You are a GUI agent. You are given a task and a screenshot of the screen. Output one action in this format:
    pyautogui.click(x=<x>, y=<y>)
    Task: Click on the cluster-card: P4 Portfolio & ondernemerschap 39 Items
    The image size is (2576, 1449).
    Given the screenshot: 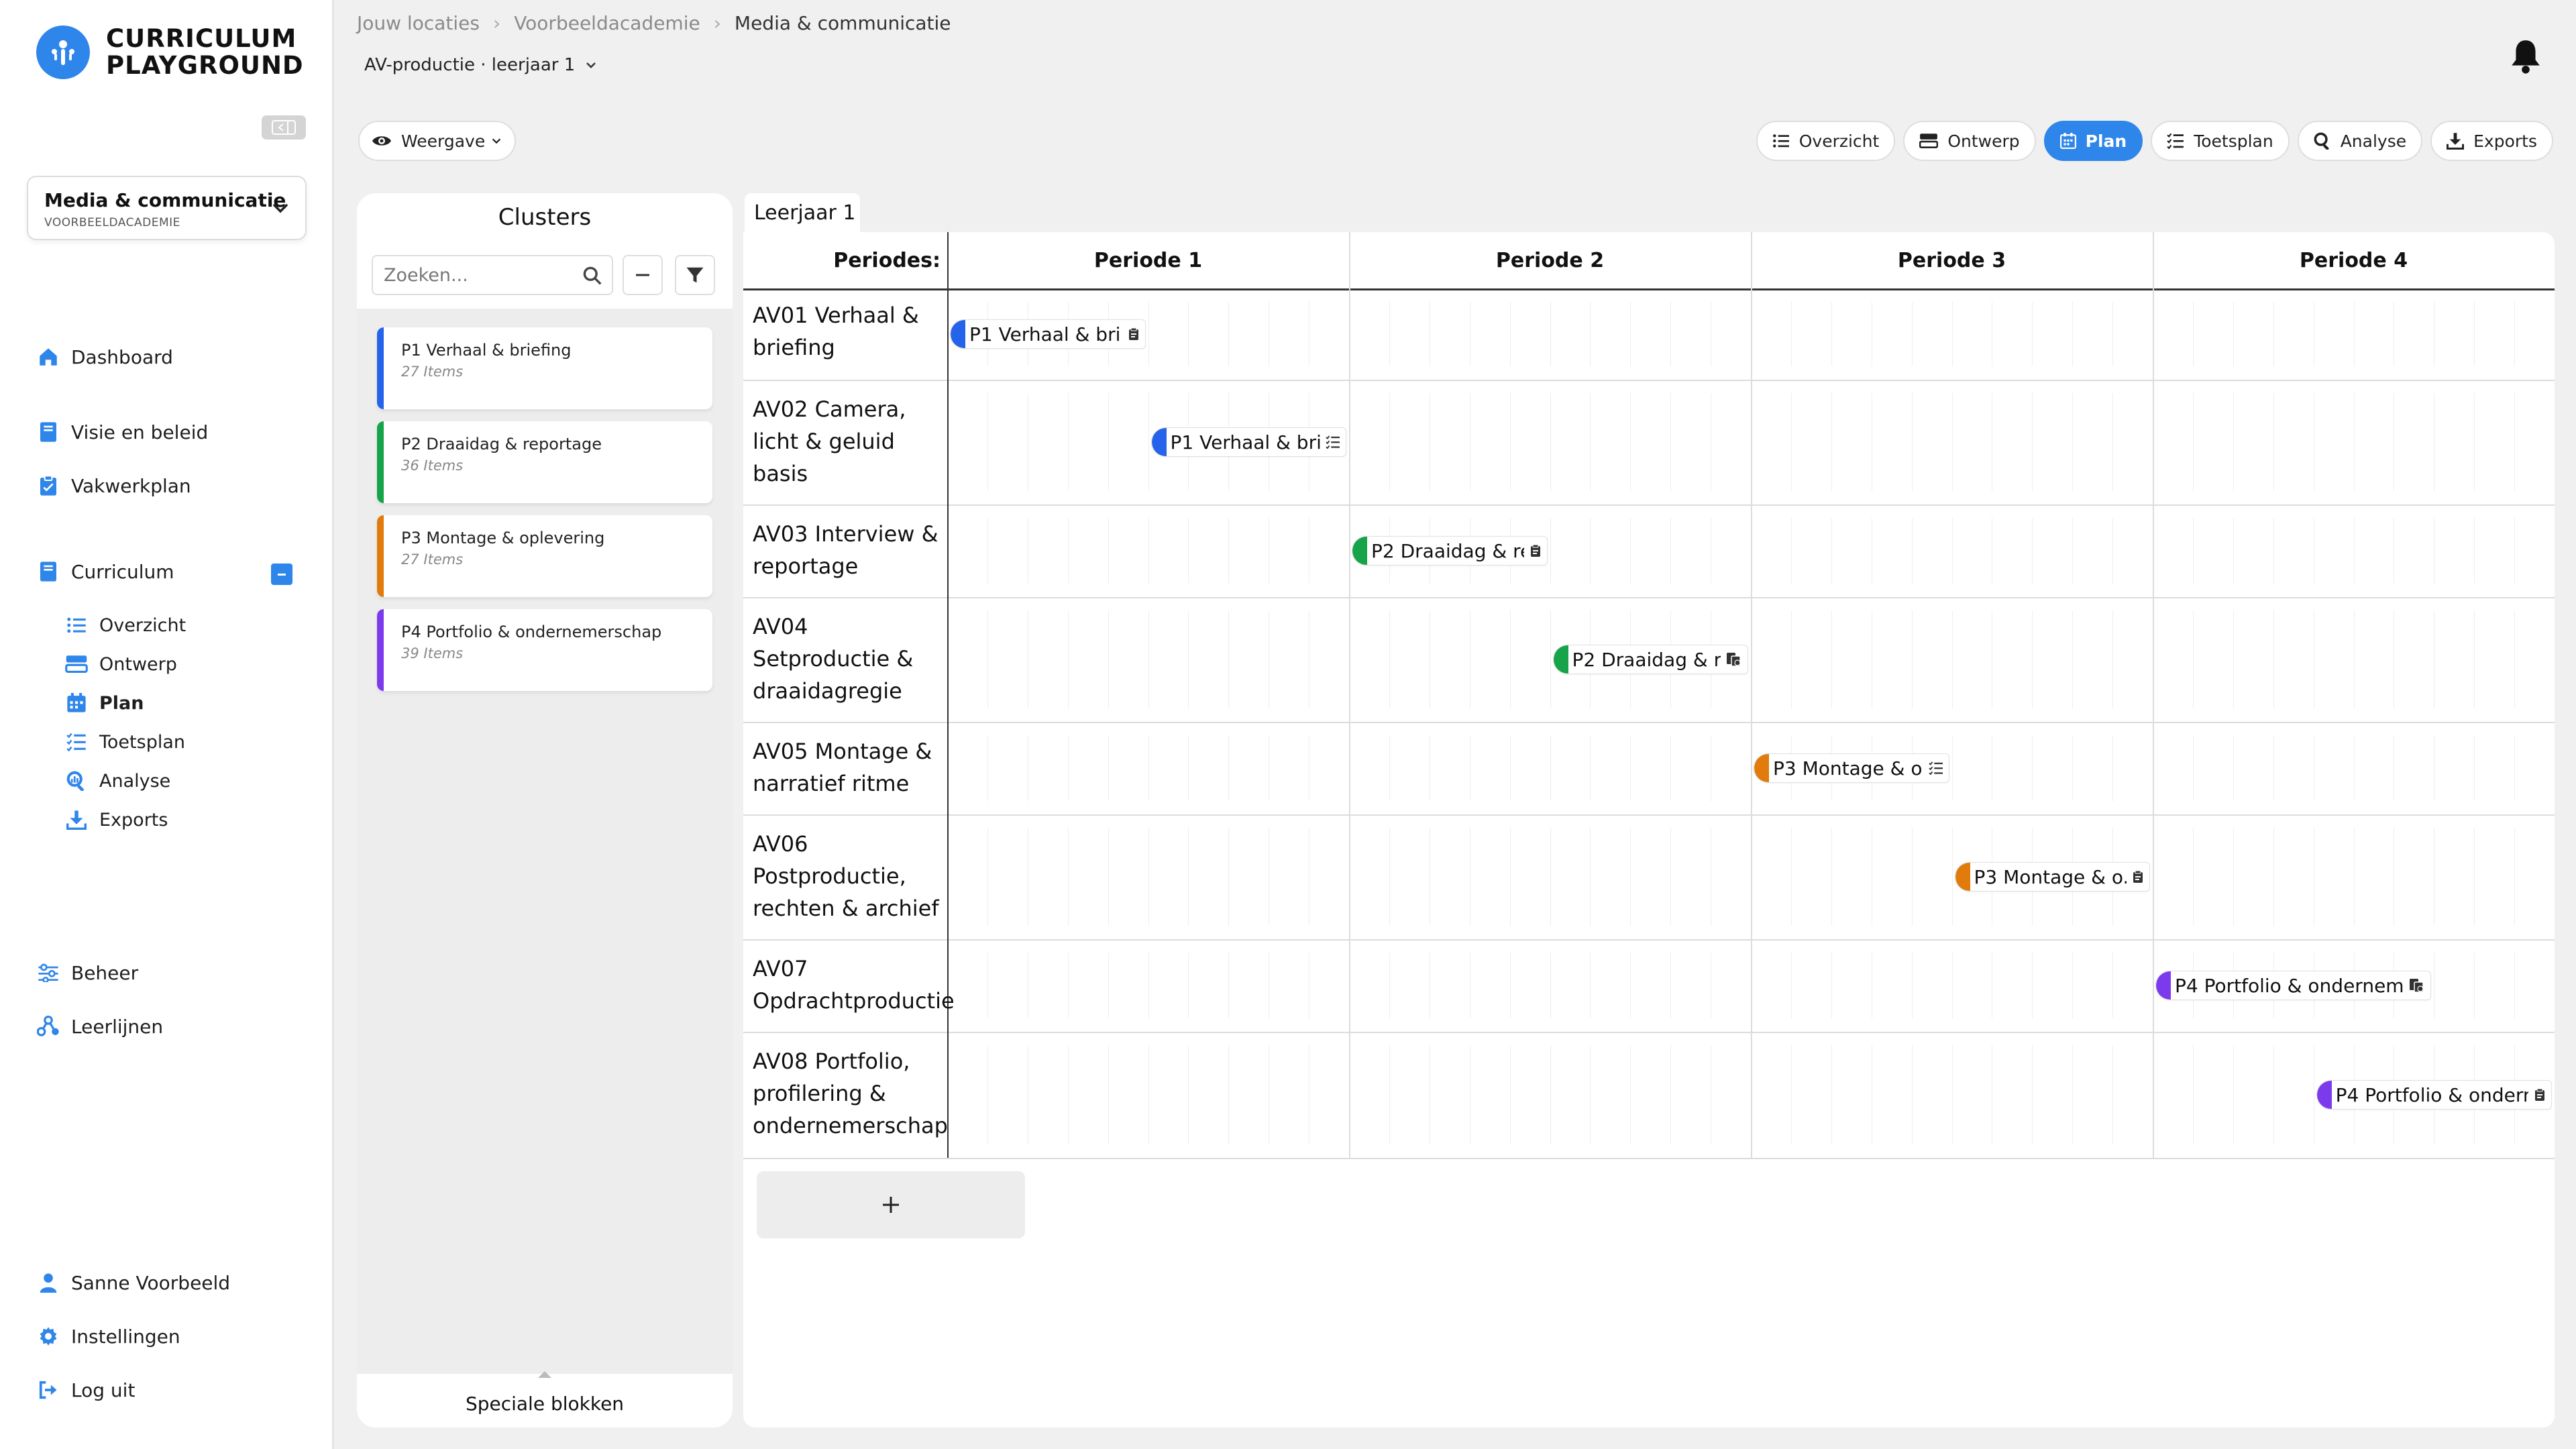 What is the action you would take?
    pyautogui.click(x=544, y=650)
    